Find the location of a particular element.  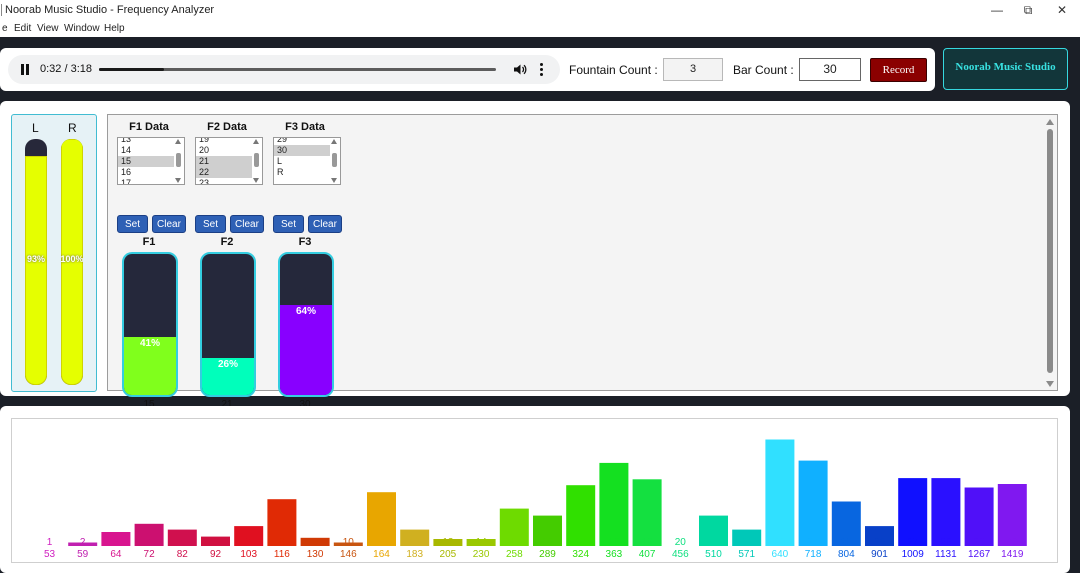

minimize-button: — is located at coordinates (997, 10).